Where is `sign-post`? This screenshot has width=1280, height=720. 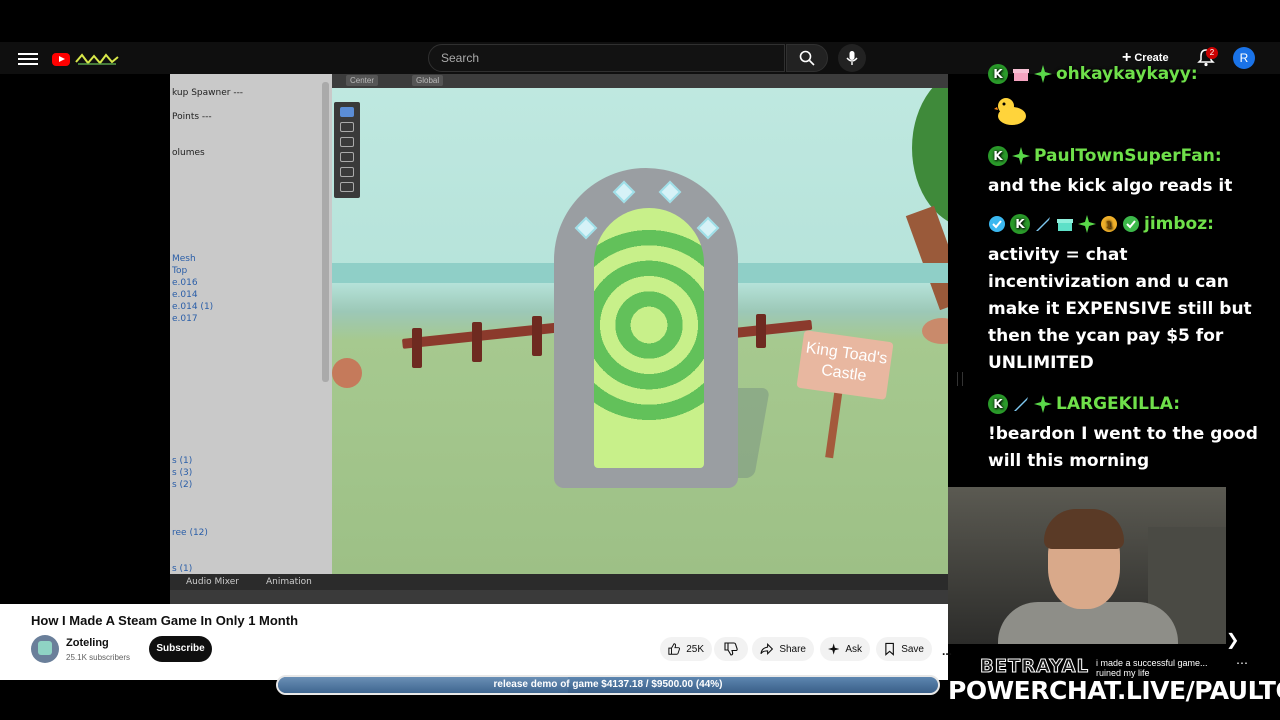
sign-post is located at coordinates (834, 423).